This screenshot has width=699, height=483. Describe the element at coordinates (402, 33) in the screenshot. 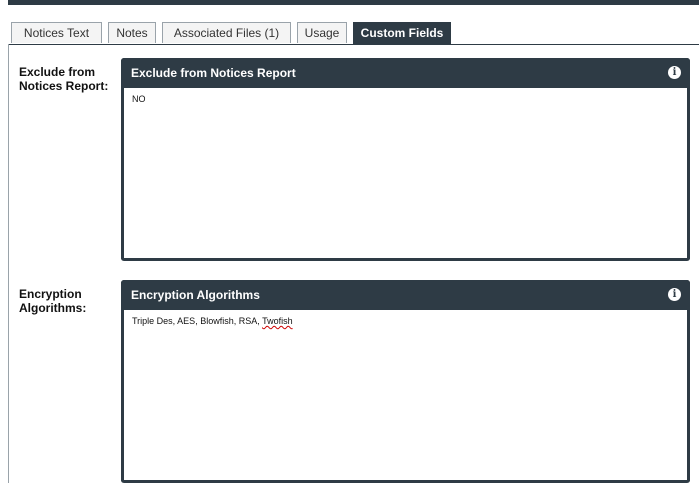

I see `tab-custom-fields: Custom Fields` at that location.